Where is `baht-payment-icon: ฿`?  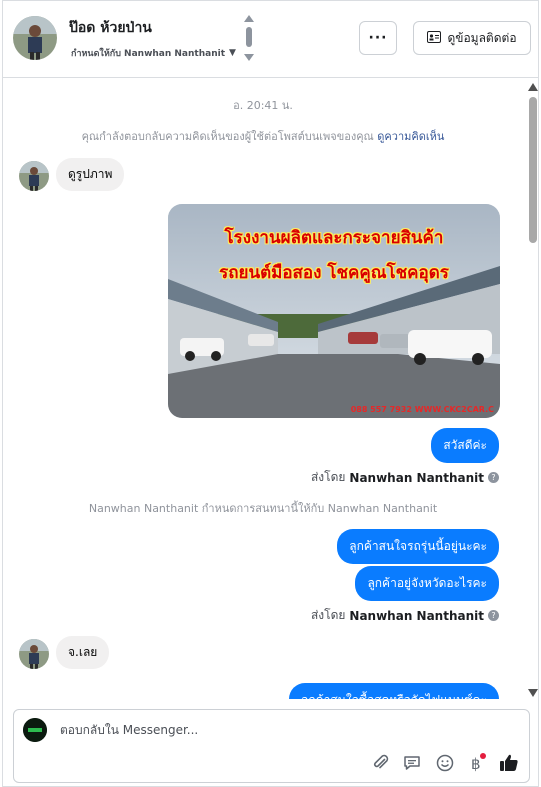 baht-payment-icon: ฿ is located at coordinates (477, 763).